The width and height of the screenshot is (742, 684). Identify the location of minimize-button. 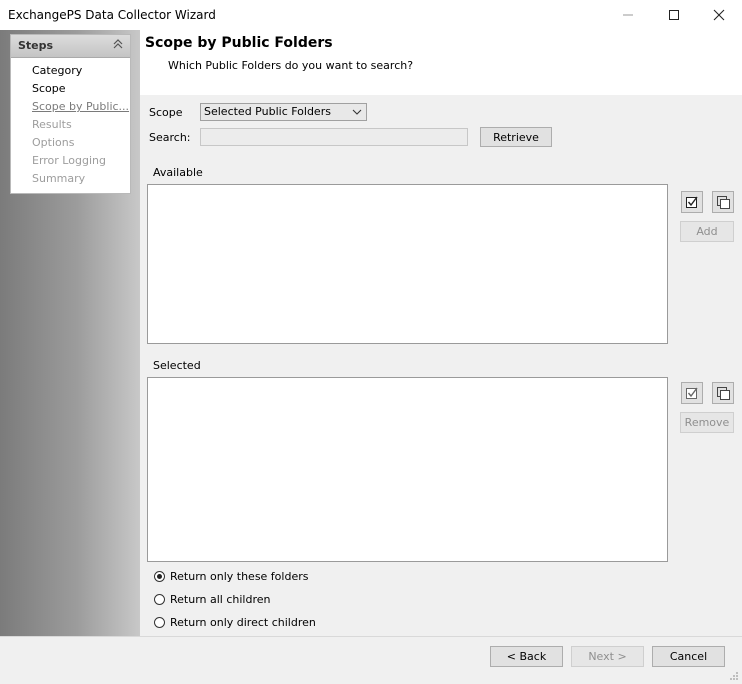
(628, 15).